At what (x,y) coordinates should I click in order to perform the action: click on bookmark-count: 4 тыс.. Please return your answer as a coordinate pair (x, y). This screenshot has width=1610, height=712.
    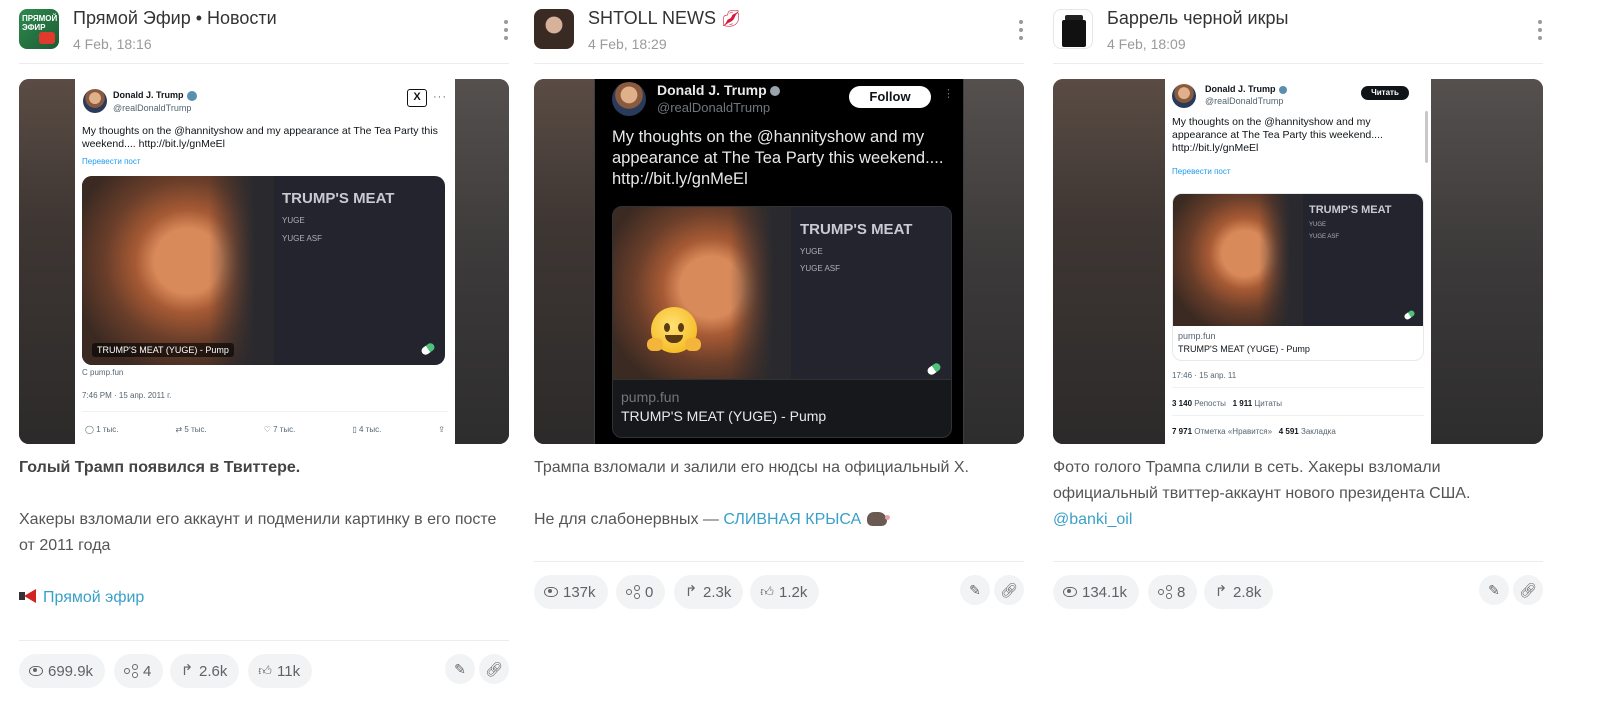
    Looking at the image, I should click on (370, 429).